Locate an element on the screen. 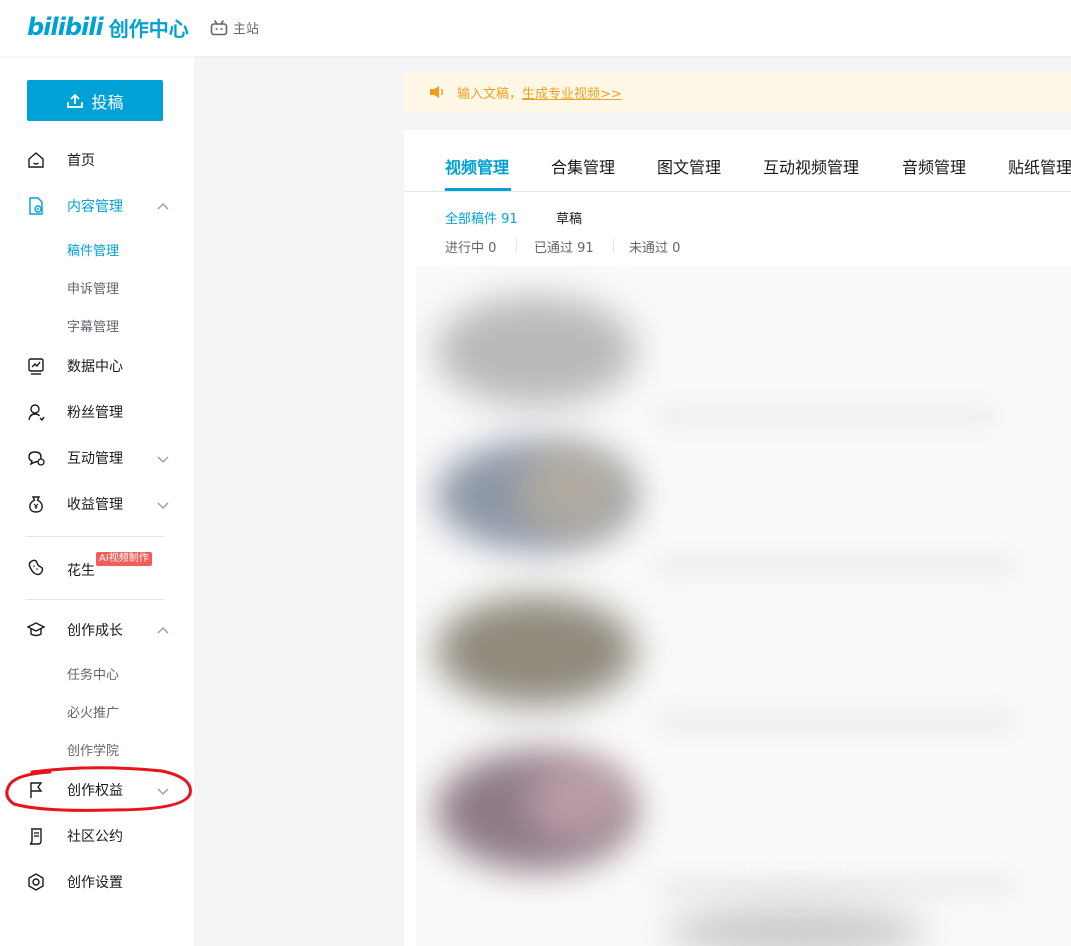 This screenshot has width=1071, height=946. sidebar-item-label: 花生 is located at coordinates (81, 571).